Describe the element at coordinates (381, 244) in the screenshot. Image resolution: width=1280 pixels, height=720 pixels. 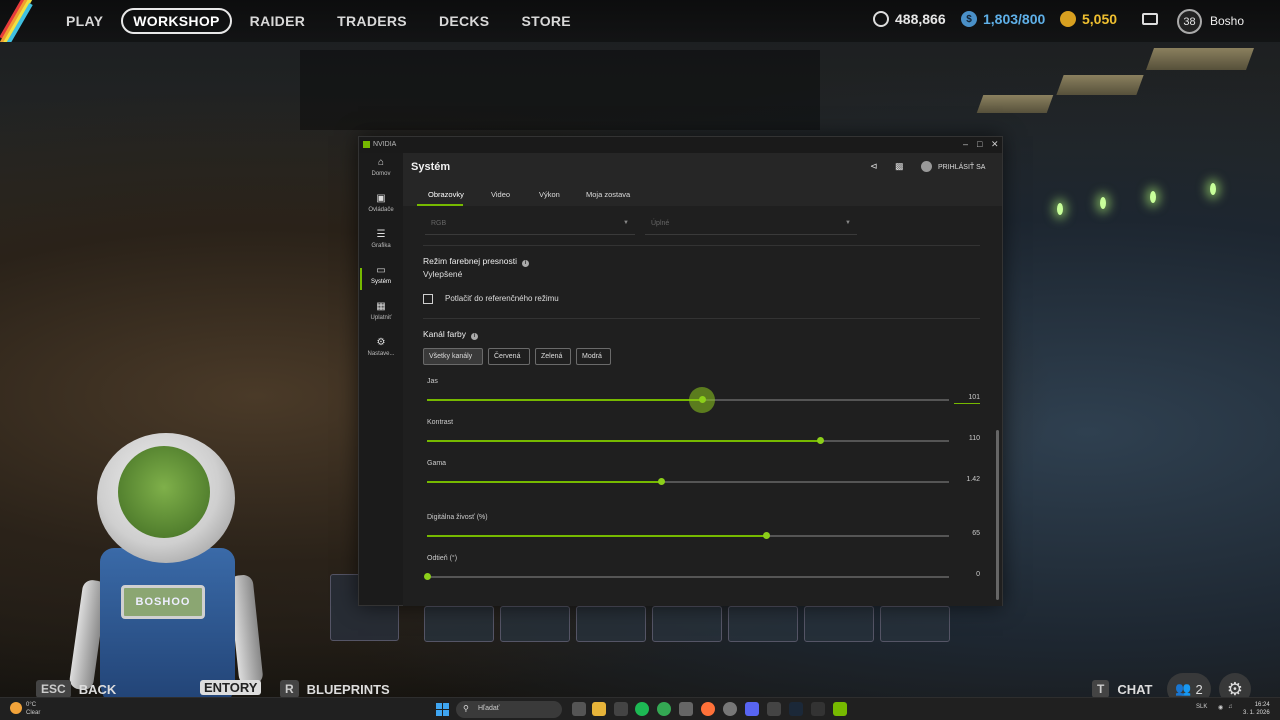
I see `sidebar-item-graphics: ☰ Grafika` at that location.